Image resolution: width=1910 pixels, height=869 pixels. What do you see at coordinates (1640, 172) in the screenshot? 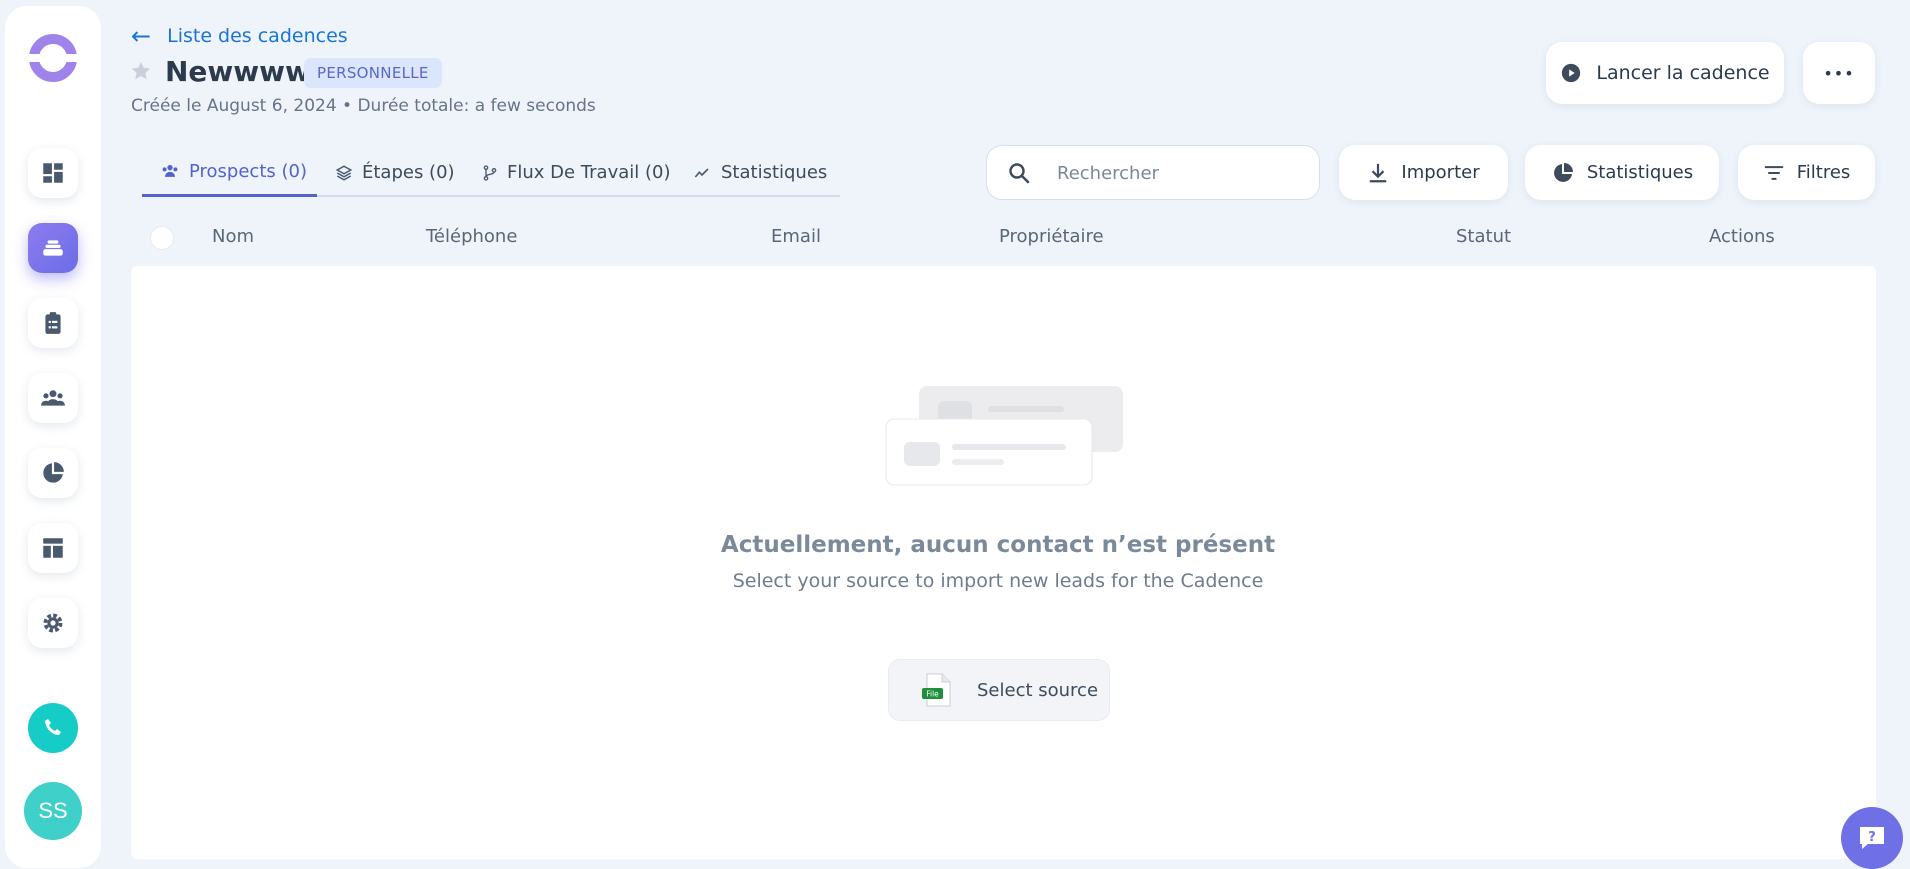
I see `statistics-label: Statistiques` at bounding box center [1640, 172].